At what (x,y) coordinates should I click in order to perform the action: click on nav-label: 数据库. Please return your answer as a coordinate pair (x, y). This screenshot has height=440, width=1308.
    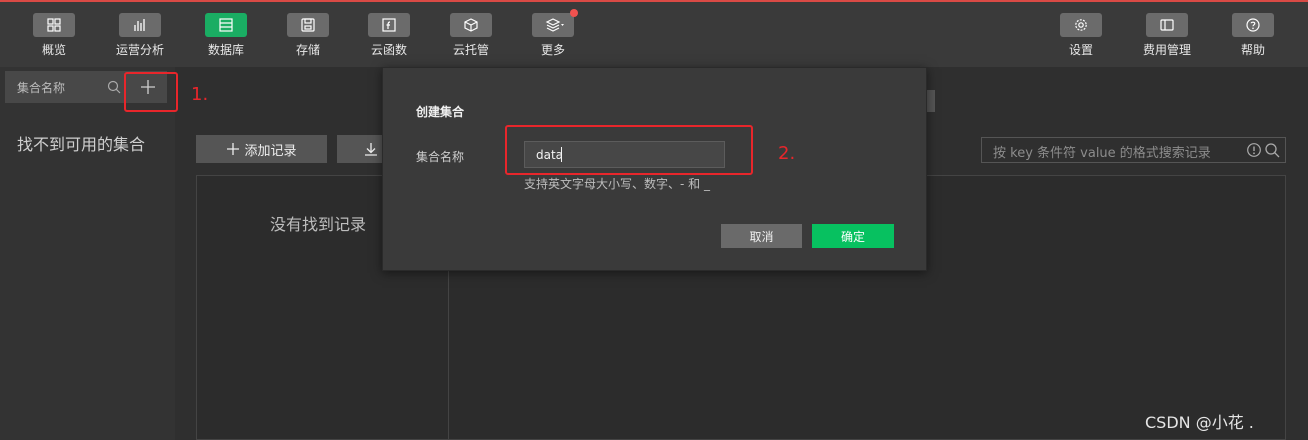
    Looking at the image, I should click on (225, 50).